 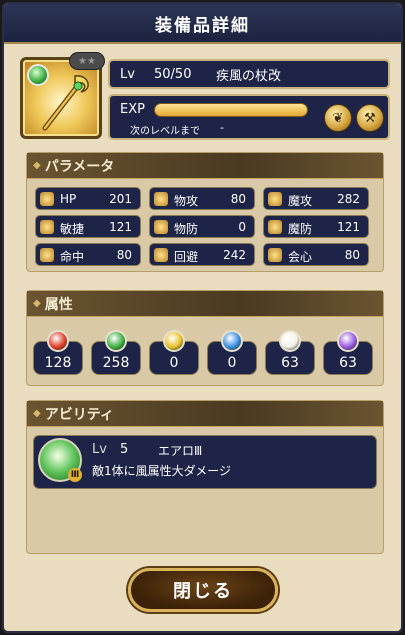 I want to click on attribute-4: 63, so click(x=290, y=352).